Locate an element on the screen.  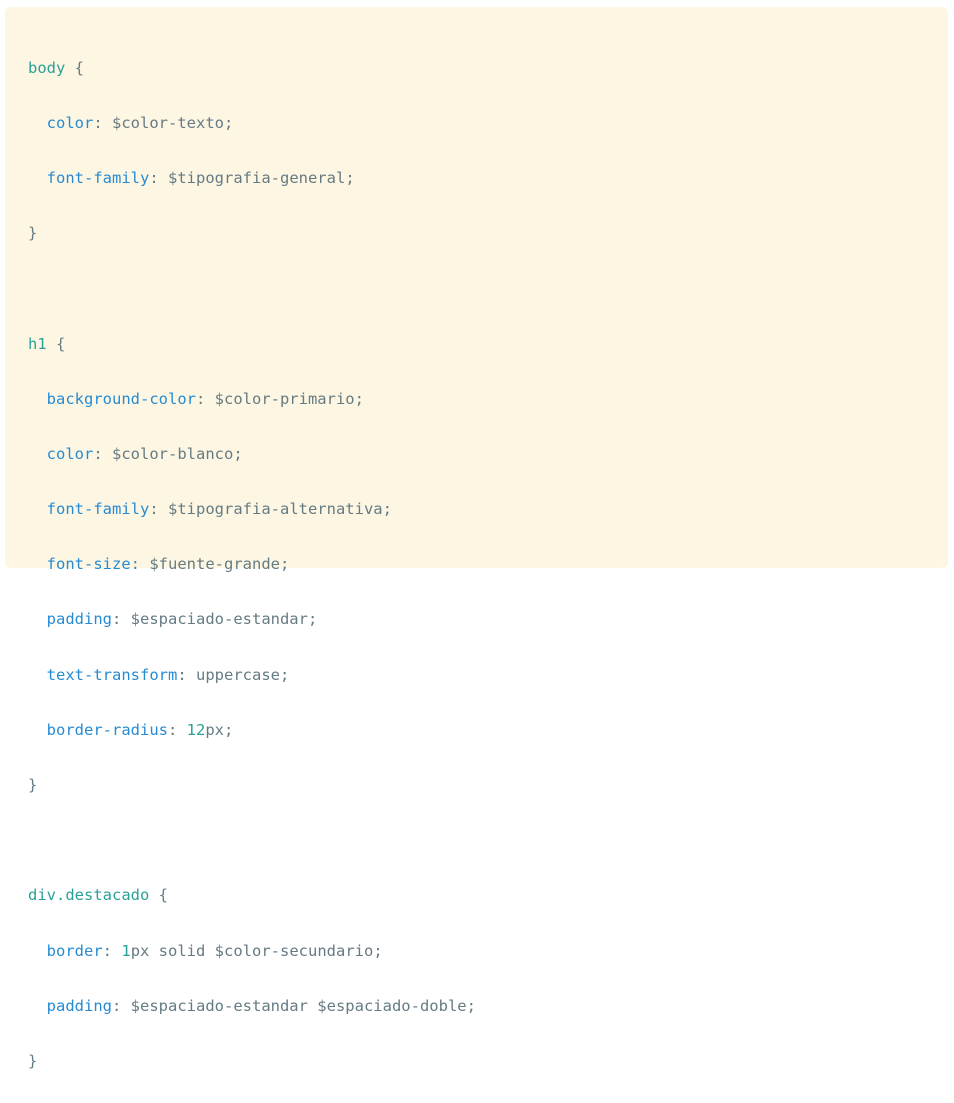
code-line: text-transform: uppercase; is located at coordinates (168, 674).